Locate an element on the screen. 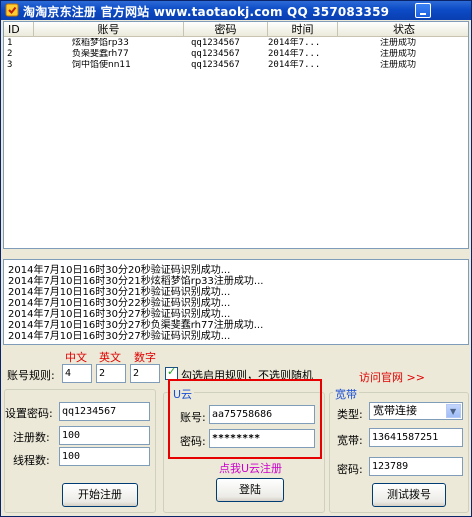  digit-count-input: 2 is located at coordinates (145, 373).